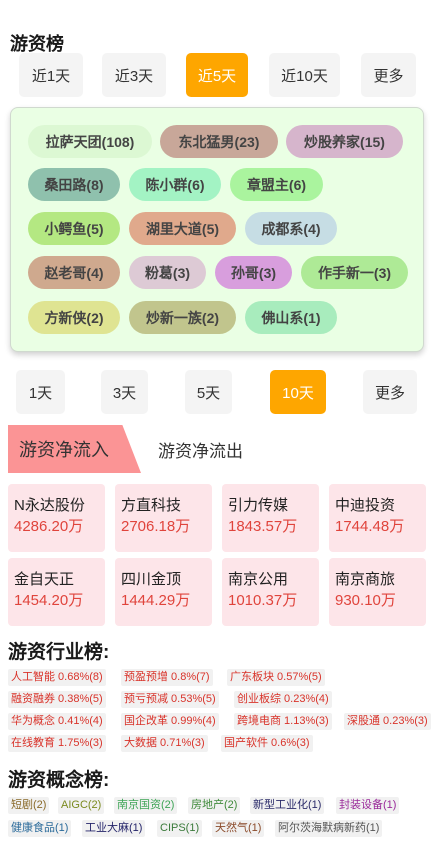 The image size is (436, 850). What do you see at coordinates (354, 272) in the screenshot?
I see `trader-tag: 作手新一(3)` at bounding box center [354, 272].